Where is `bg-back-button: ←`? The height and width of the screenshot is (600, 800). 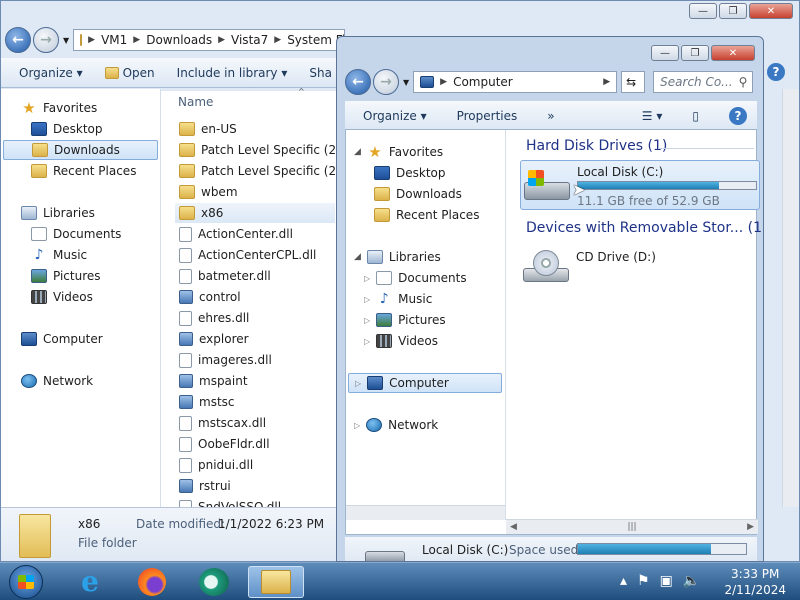 bg-back-button: ← is located at coordinates (18, 40).